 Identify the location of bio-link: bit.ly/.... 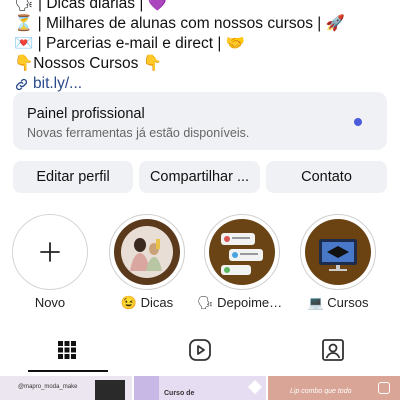
(204, 84).